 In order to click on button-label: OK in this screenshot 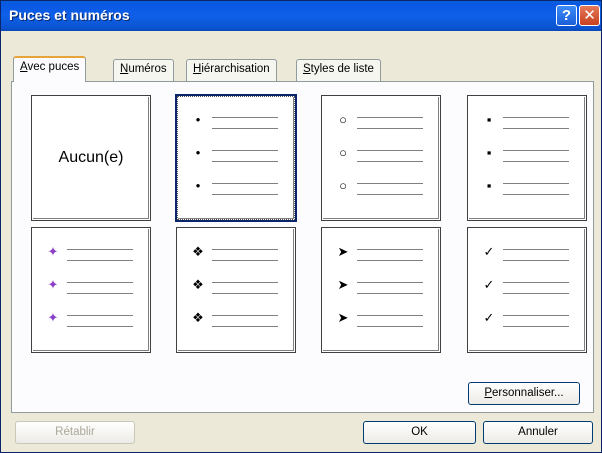, I will do `click(419, 432)`.